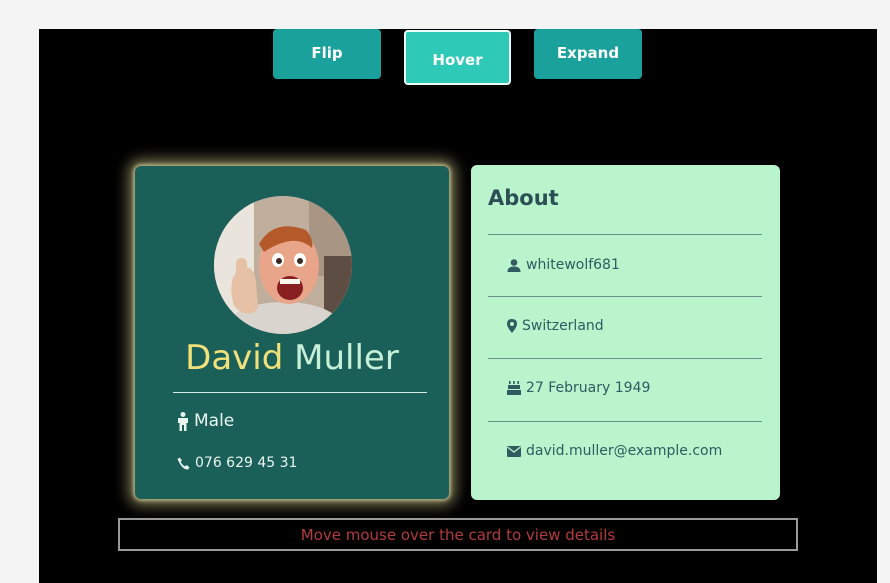  Describe the element at coordinates (563, 326) in the screenshot. I see `location-text: Switzerland` at that location.